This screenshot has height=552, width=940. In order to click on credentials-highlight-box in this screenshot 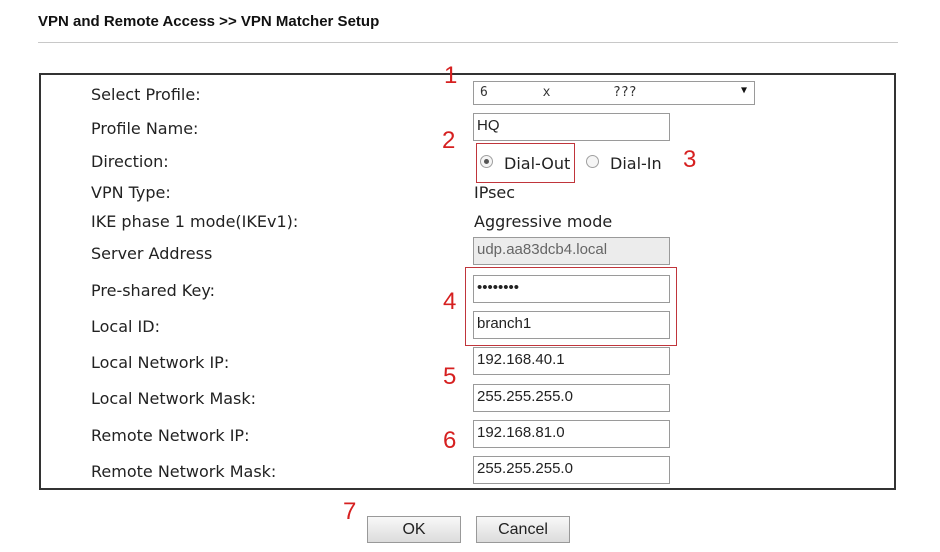, I will do `click(571, 306)`.